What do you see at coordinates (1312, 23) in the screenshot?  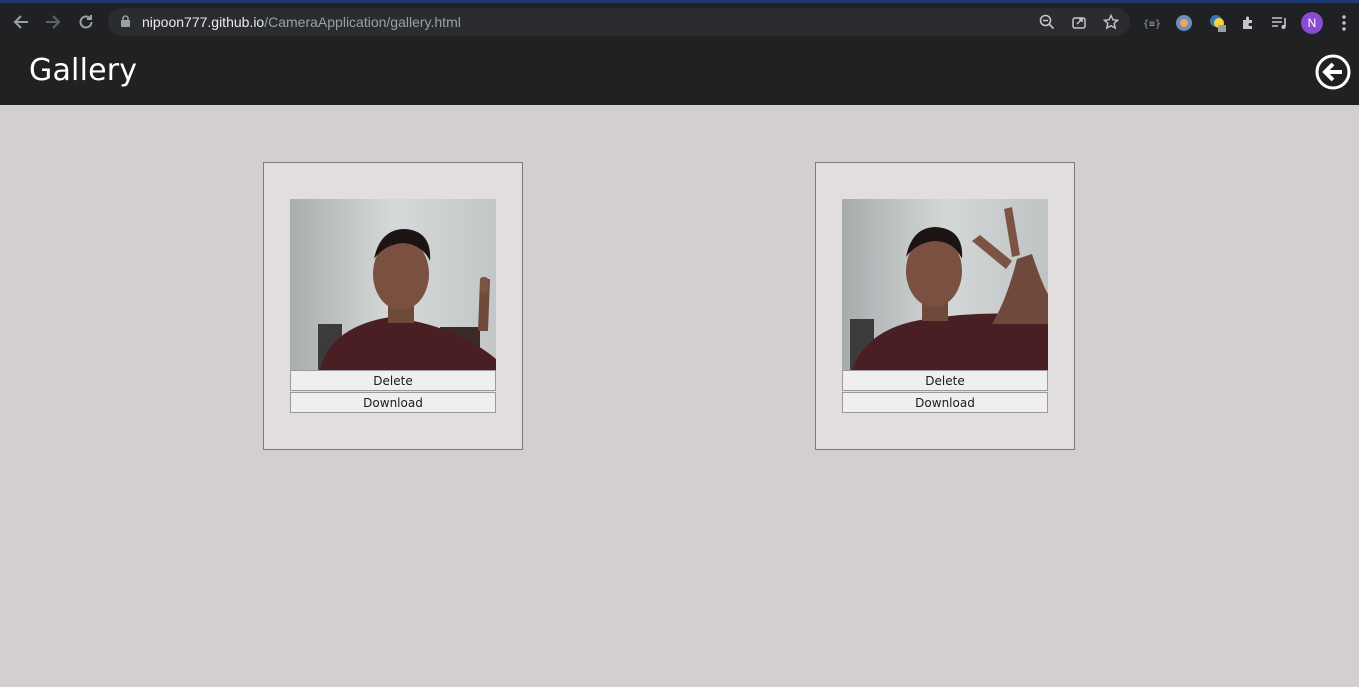 I see `profile-avatar: N` at bounding box center [1312, 23].